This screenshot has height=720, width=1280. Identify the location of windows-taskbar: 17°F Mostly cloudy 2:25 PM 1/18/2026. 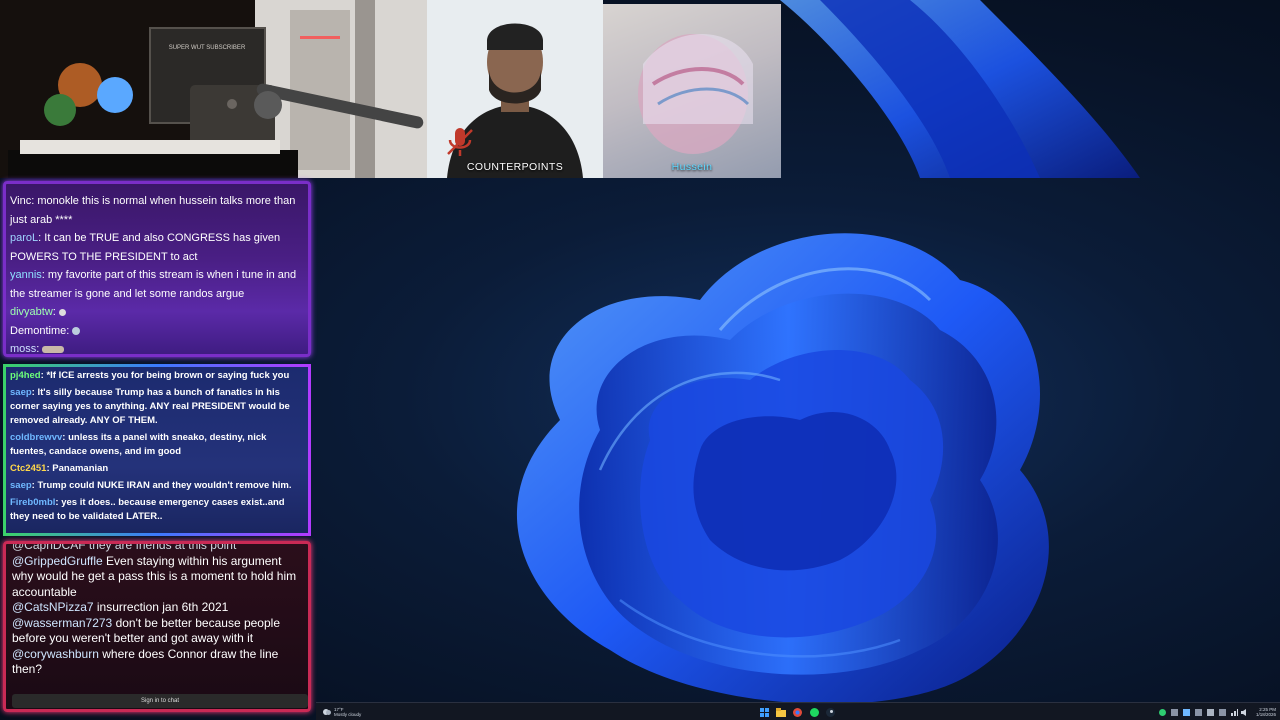
(798, 711).